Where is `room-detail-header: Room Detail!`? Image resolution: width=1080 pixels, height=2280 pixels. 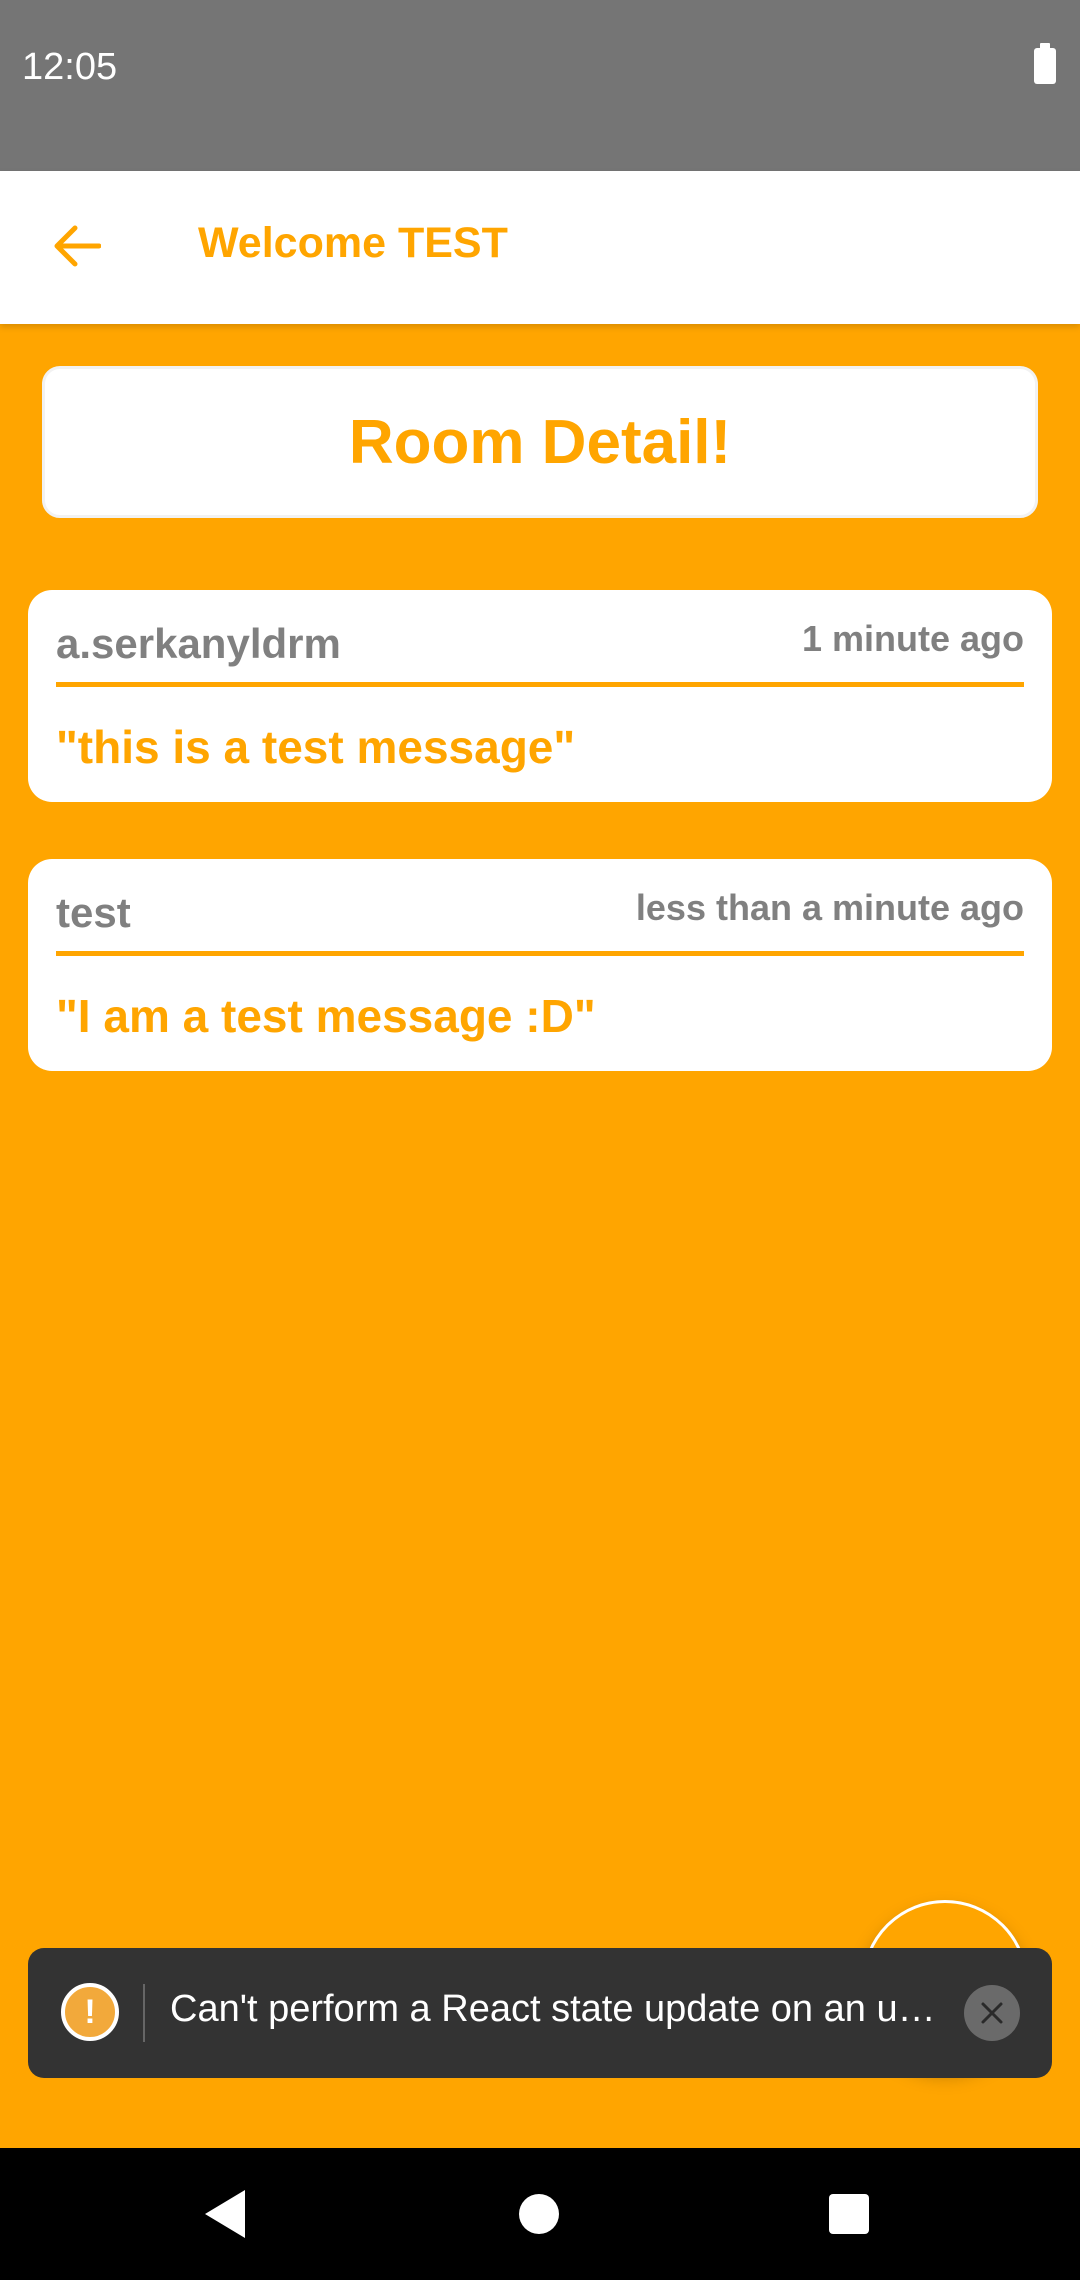
room-detail-header: Room Detail! is located at coordinates (540, 442).